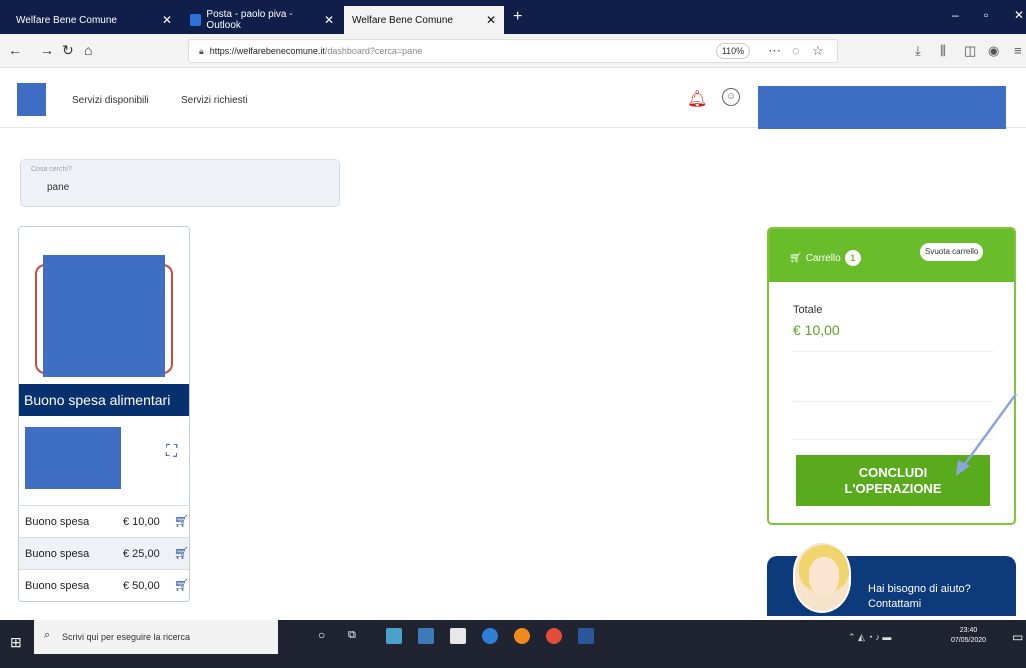 The height and width of the screenshot is (668, 1026). I want to click on product-title: Buono spesa alimentari, so click(104, 400).